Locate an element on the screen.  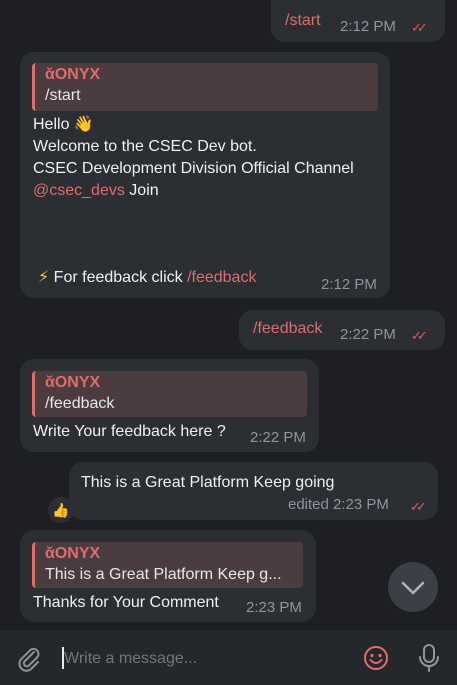
scroll-down-button is located at coordinates (413, 587).